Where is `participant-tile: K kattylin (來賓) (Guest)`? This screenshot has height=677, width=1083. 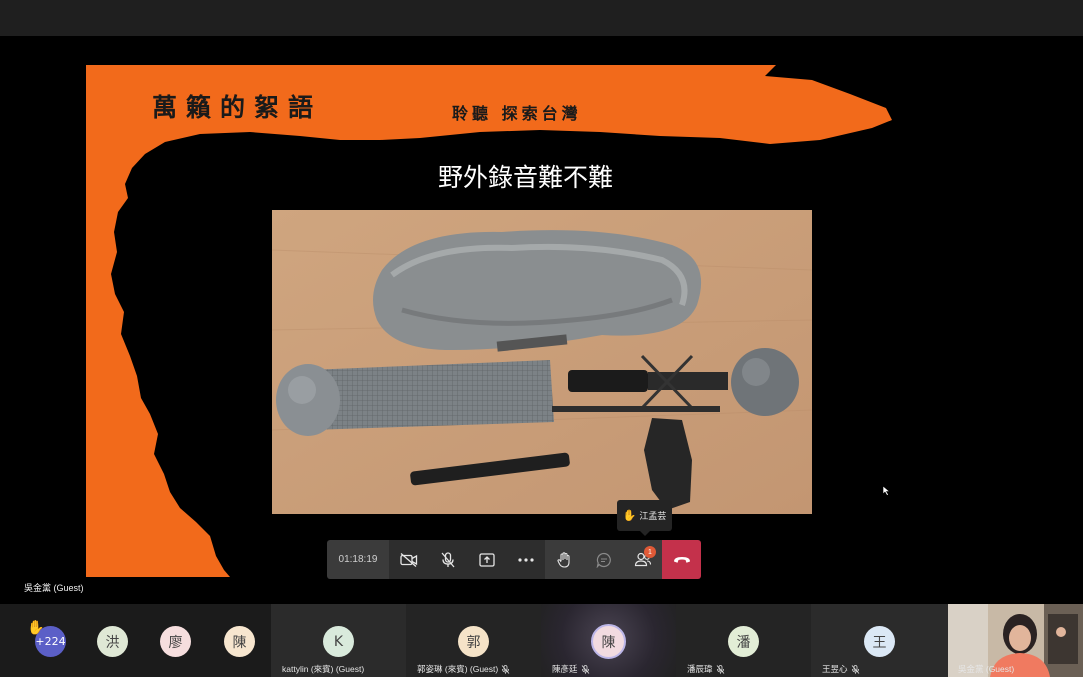
participant-tile: K kattylin (來賓) (Guest) is located at coordinates (338, 640).